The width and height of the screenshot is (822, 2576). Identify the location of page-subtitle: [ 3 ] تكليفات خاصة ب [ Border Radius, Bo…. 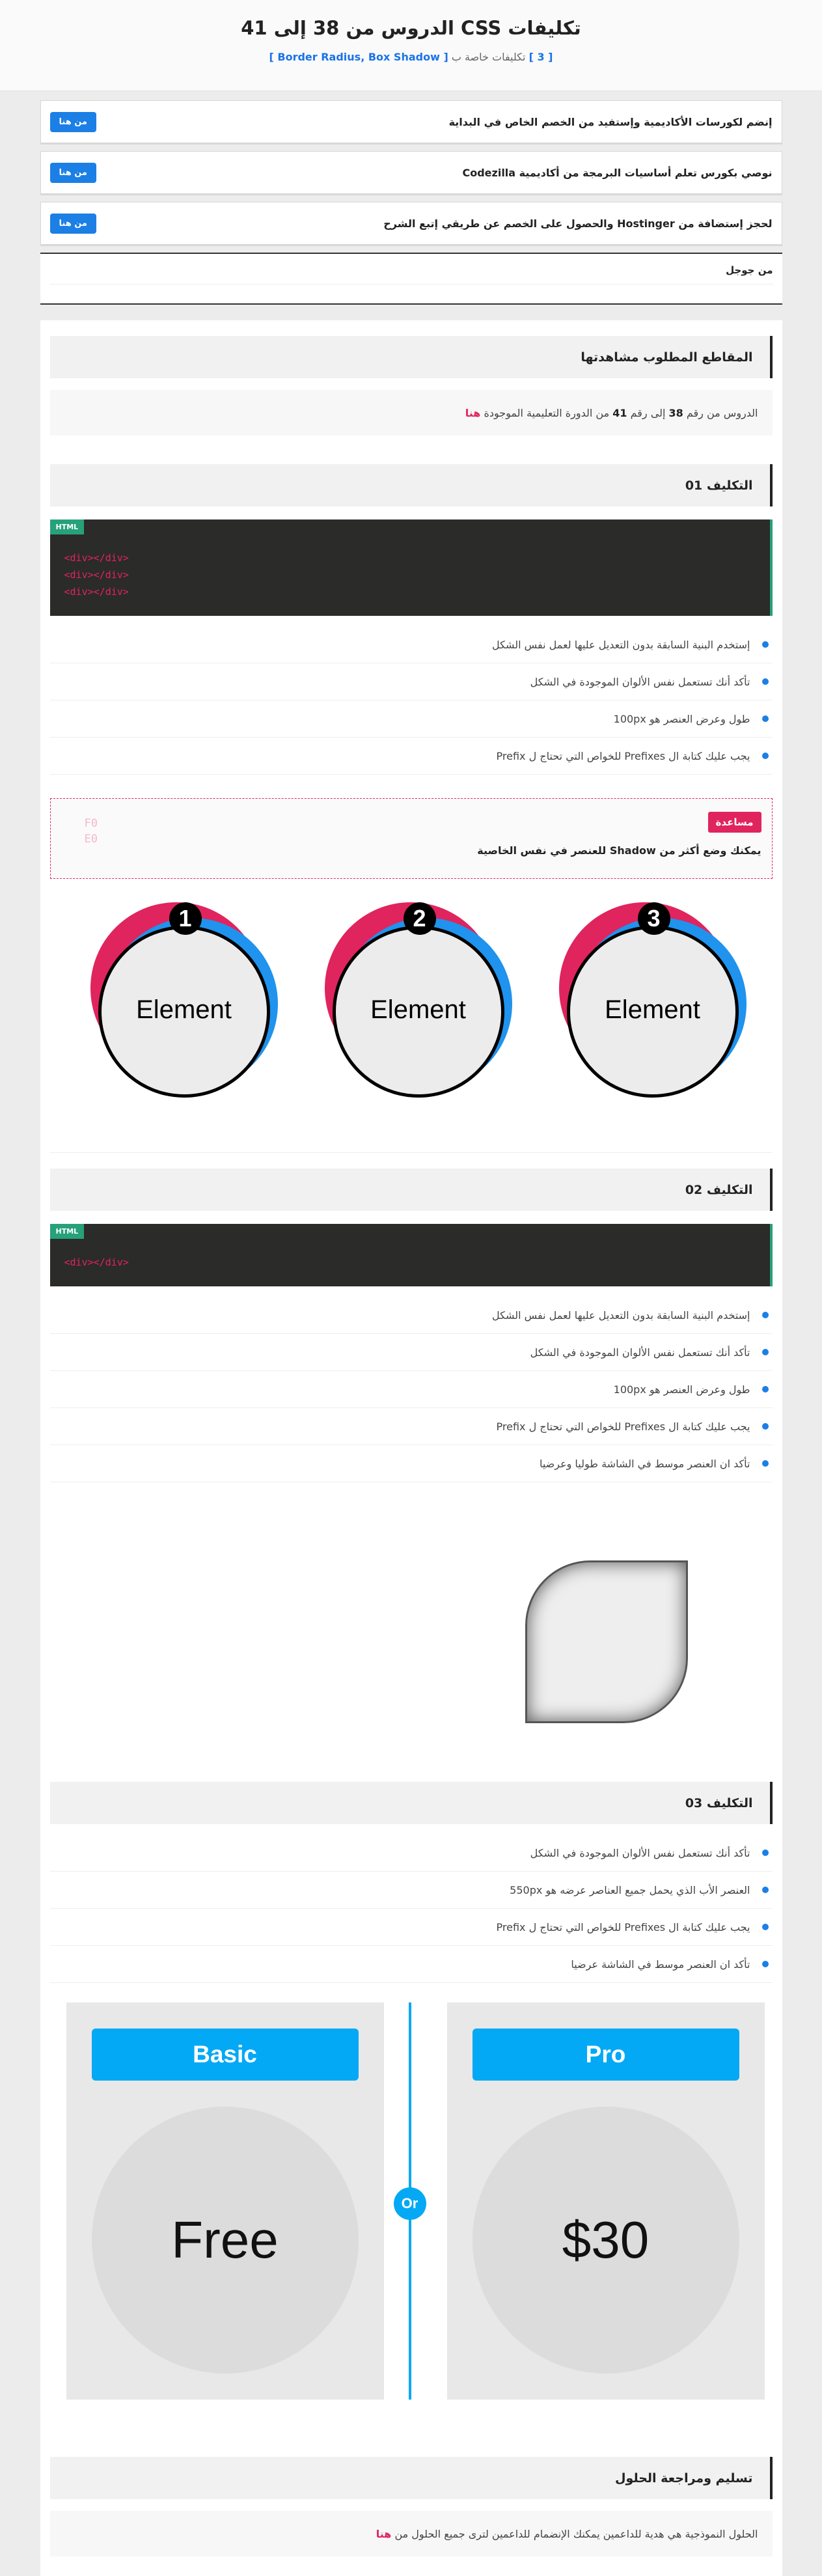
(411, 57).